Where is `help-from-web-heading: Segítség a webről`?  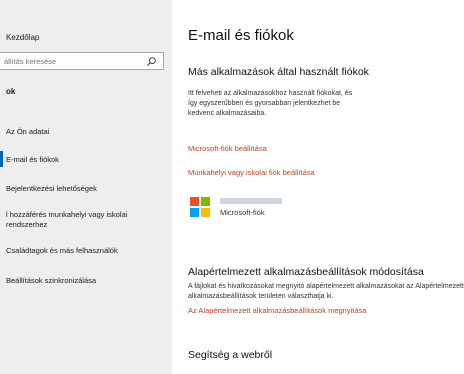
help-from-web-heading: Segítség a webről is located at coordinates (230, 355).